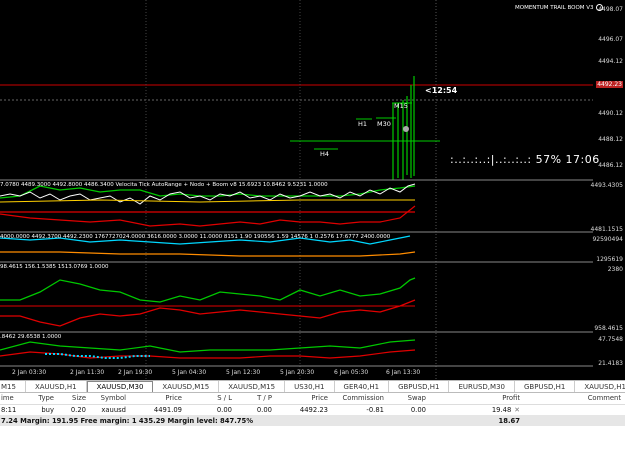  Describe the element at coordinates (517, 410) in the screenshot. I see `close-position-icon: ✕` at that location.